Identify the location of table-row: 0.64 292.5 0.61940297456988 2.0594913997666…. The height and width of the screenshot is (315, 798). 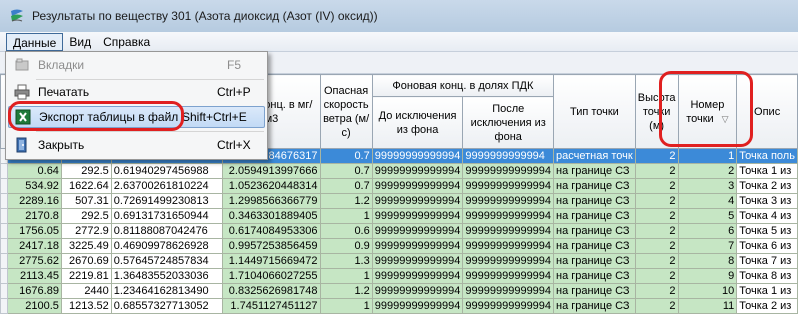
(399, 171).